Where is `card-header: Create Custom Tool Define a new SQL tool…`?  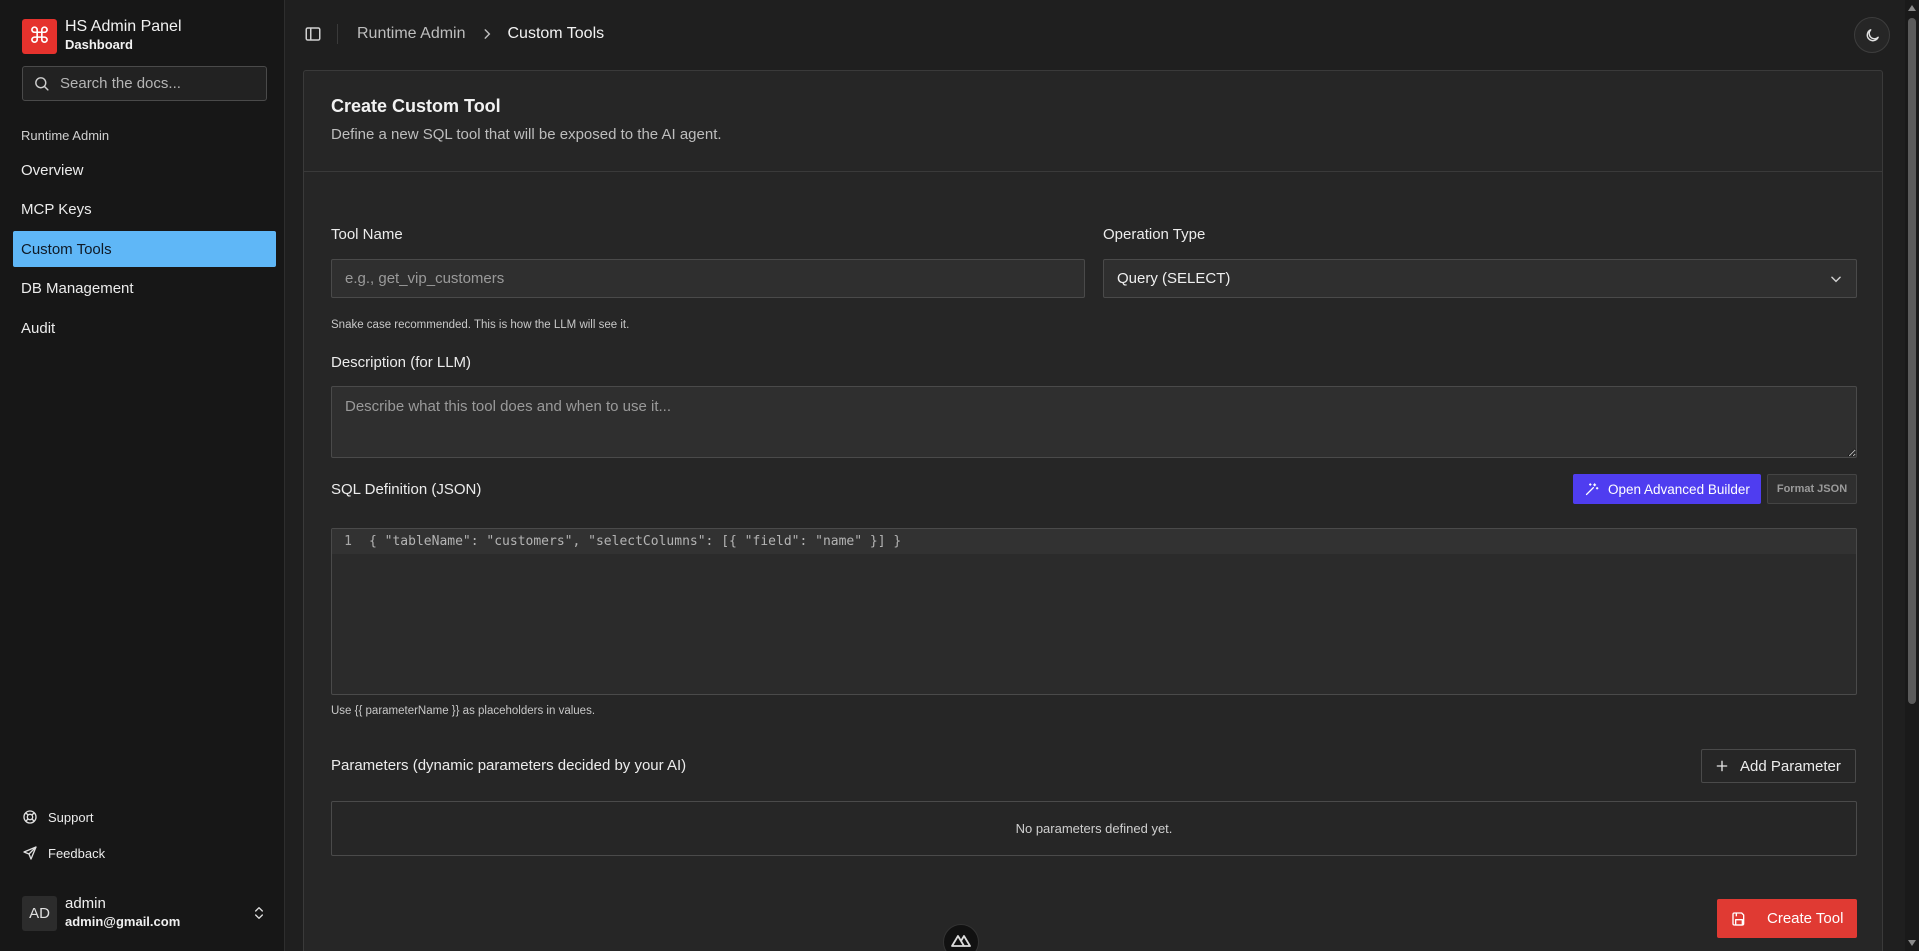
card-header: Create Custom Tool Define a new SQL tool… is located at coordinates (1093, 121).